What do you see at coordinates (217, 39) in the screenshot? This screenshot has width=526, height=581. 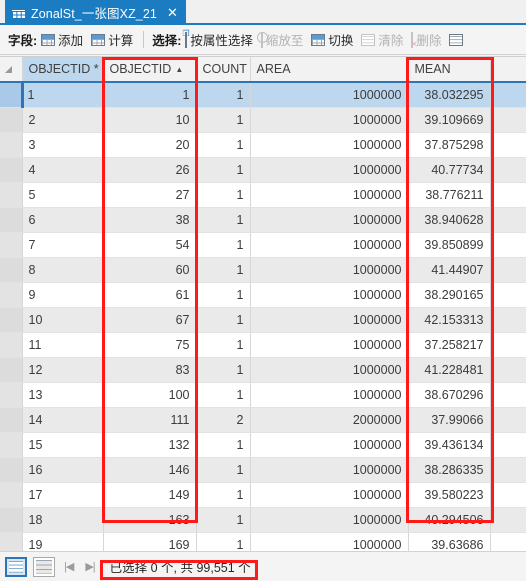 I see `select-by-attribute-button: ❐ 按属性选择` at bounding box center [217, 39].